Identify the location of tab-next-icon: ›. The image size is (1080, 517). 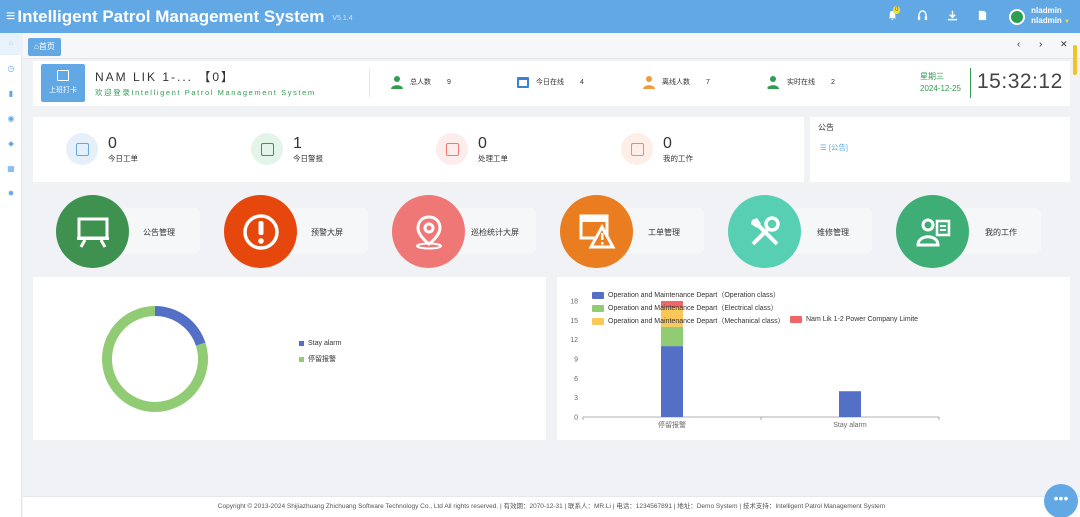
(1040, 44).